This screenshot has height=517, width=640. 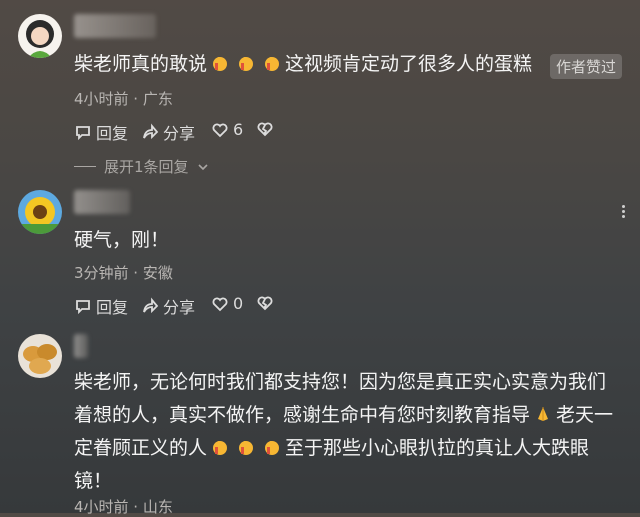 What do you see at coordinates (146, 167) in the screenshot?
I see `expand-replies-label: 展开1条回复` at bounding box center [146, 167].